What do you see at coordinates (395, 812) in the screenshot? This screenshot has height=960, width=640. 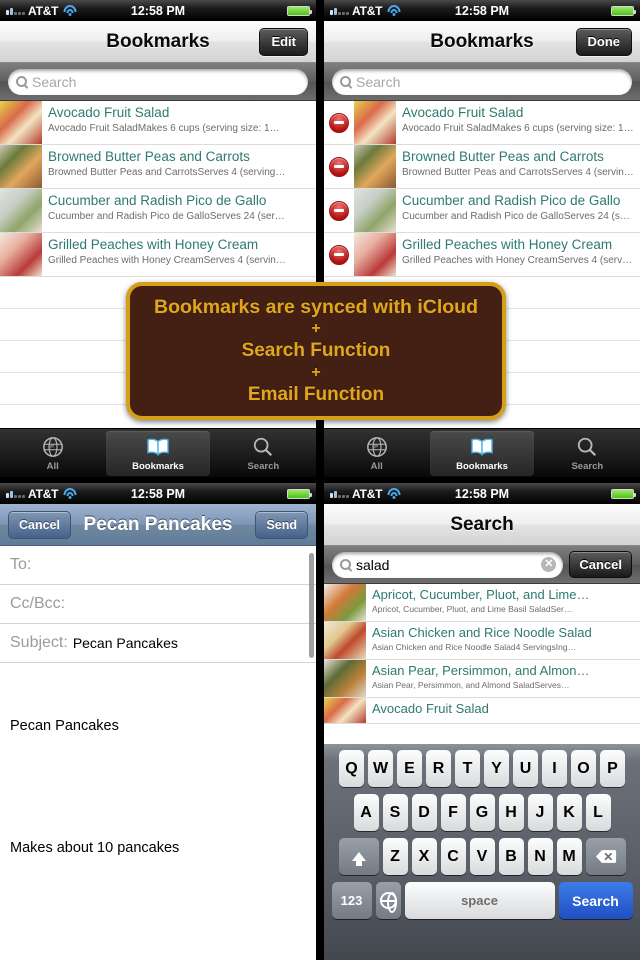 I see `key-s: S` at bounding box center [395, 812].